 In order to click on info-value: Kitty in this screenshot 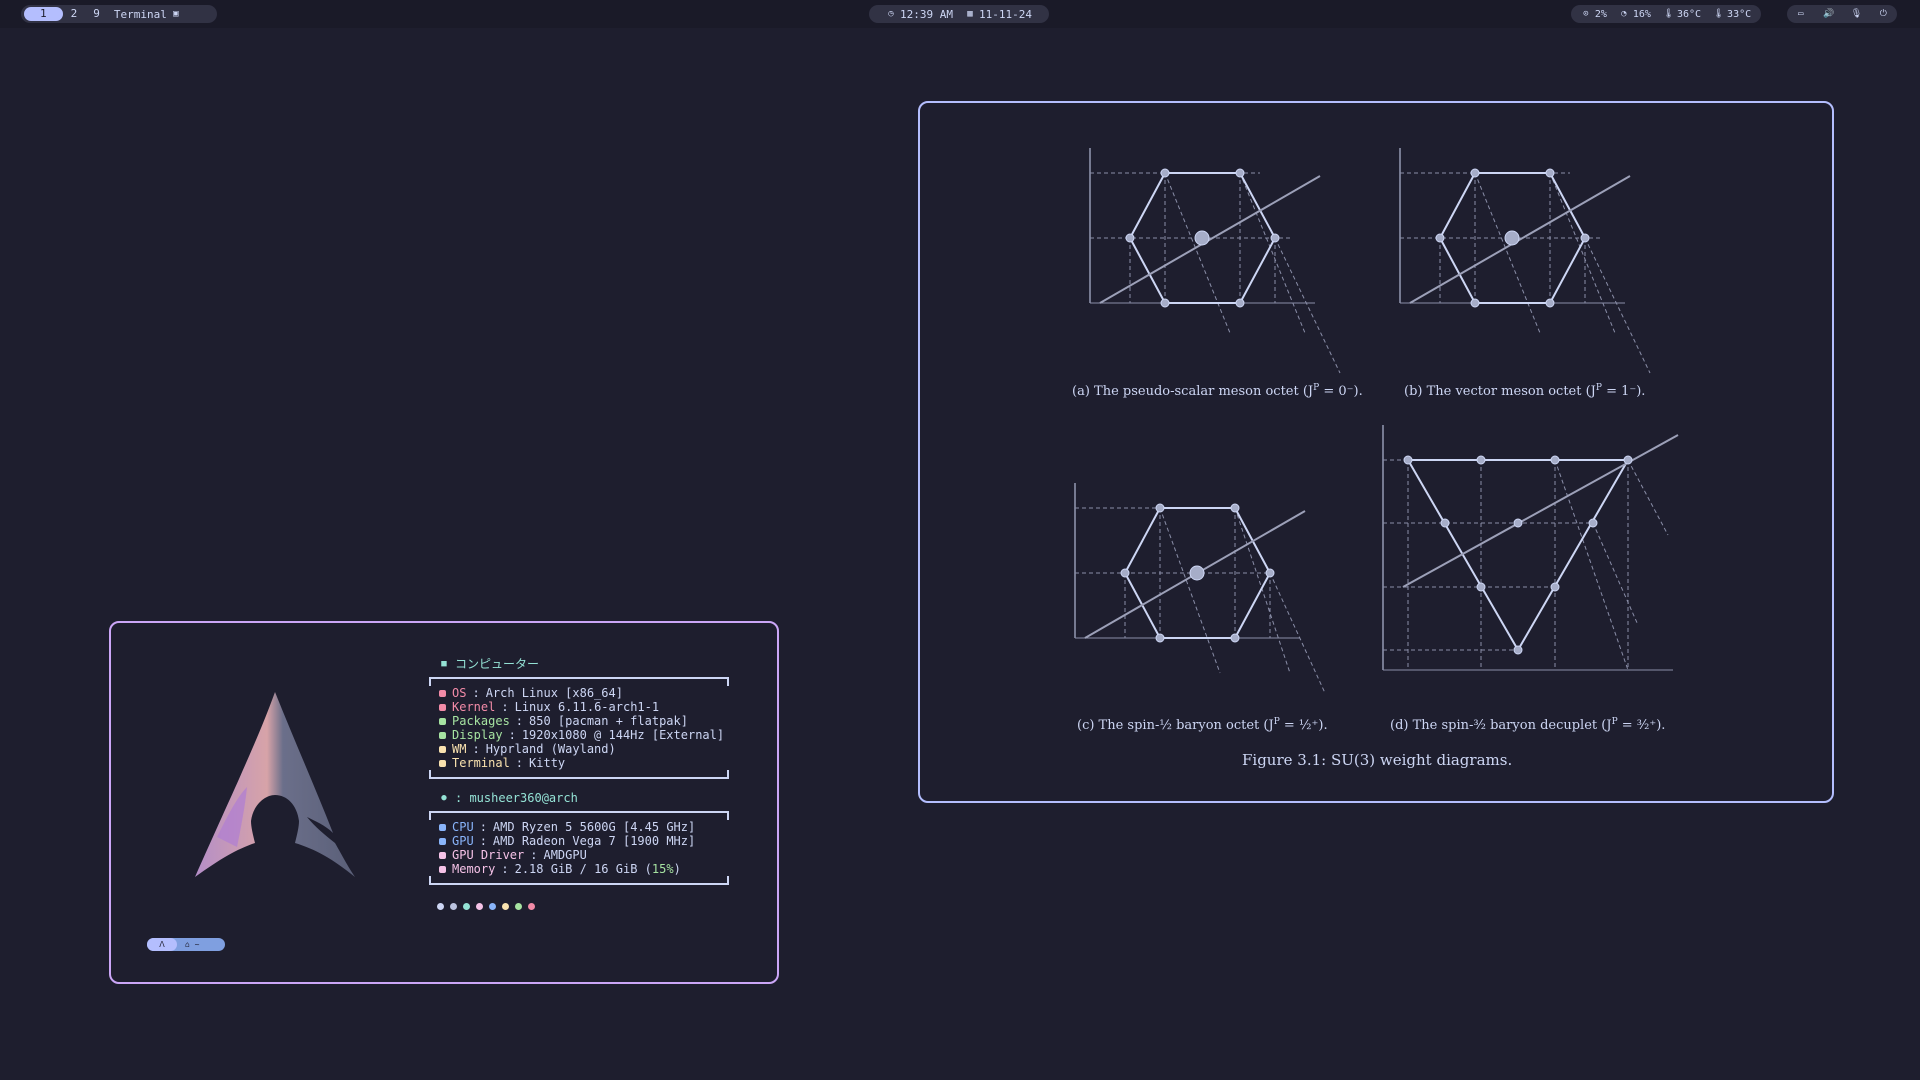, I will do `click(547, 763)`.